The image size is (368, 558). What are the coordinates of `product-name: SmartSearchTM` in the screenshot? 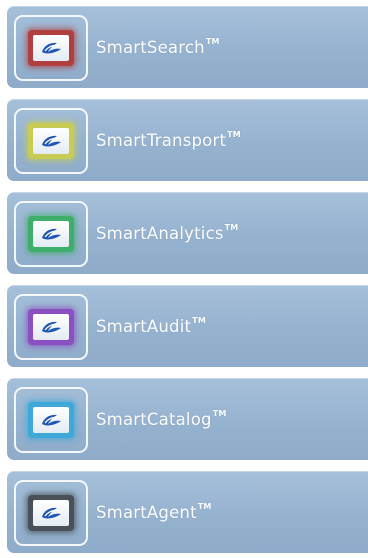 It's located at (158, 47).